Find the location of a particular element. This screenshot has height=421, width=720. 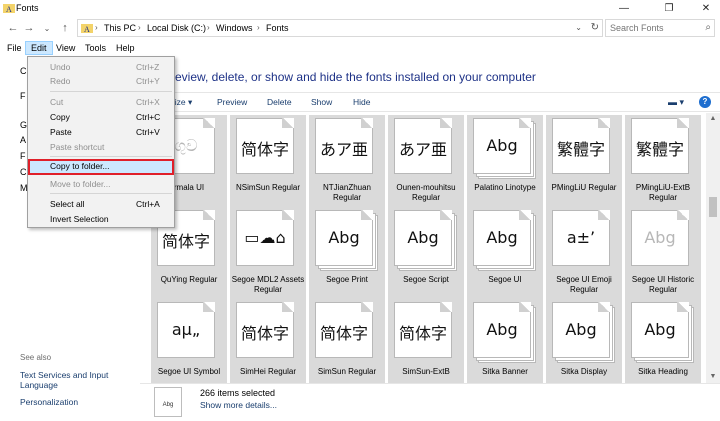

minimize-button: — is located at coordinates (624, 8).